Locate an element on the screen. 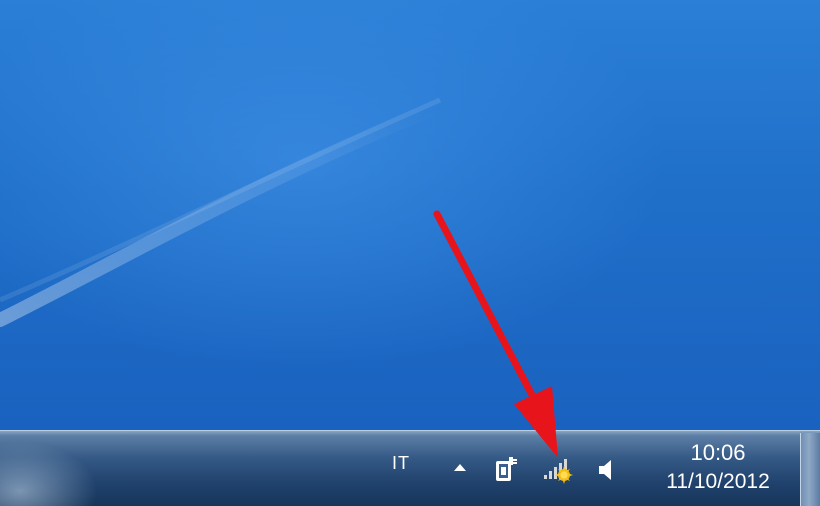 This screenshot has height=506, width=820. language-indicator: IT is located at coordinates (401, 463).